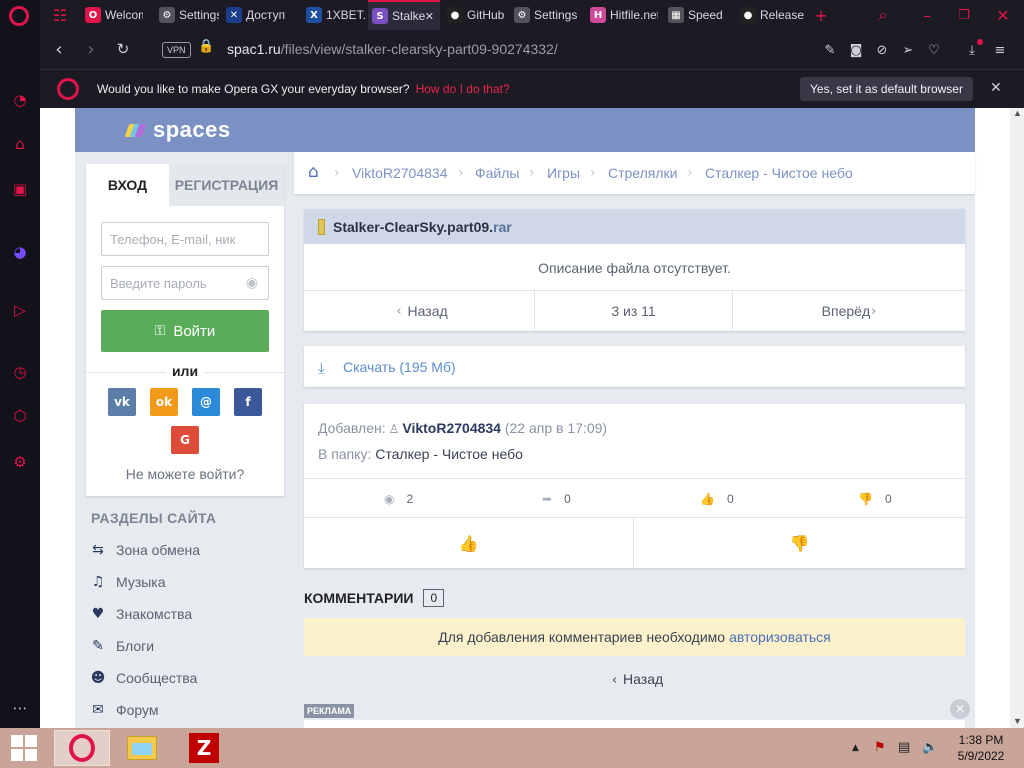  What do you see at coordinates (185, 474) in the screenshot?
I see `cant-login-link: Не можете войти?` at bounding box center [185, 474].